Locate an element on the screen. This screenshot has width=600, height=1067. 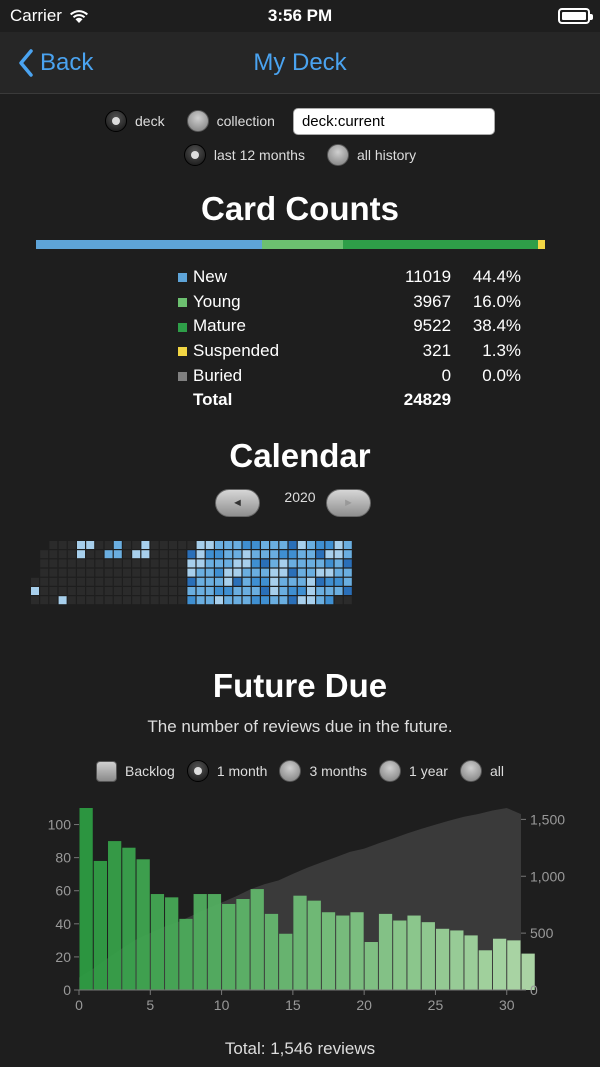
x-tick-label: 5 is located at coordinates (150, 1005).